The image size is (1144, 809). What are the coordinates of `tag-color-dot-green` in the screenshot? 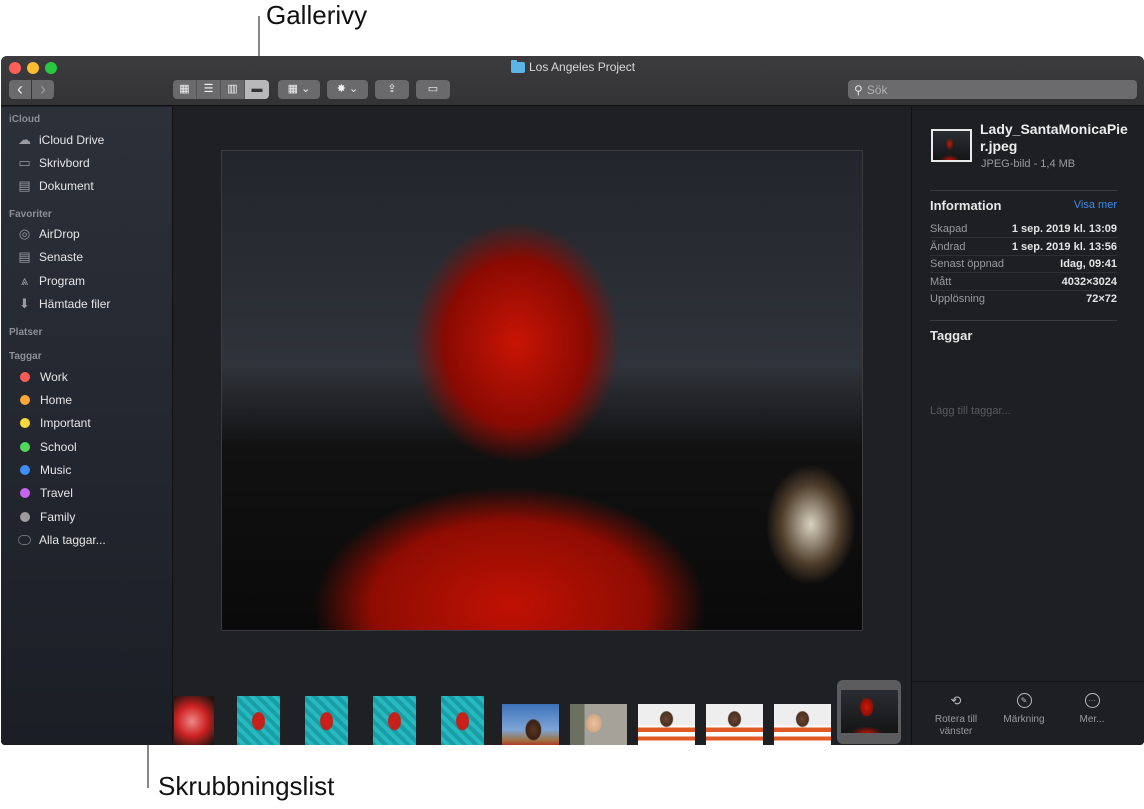 It's located at (25, 447).